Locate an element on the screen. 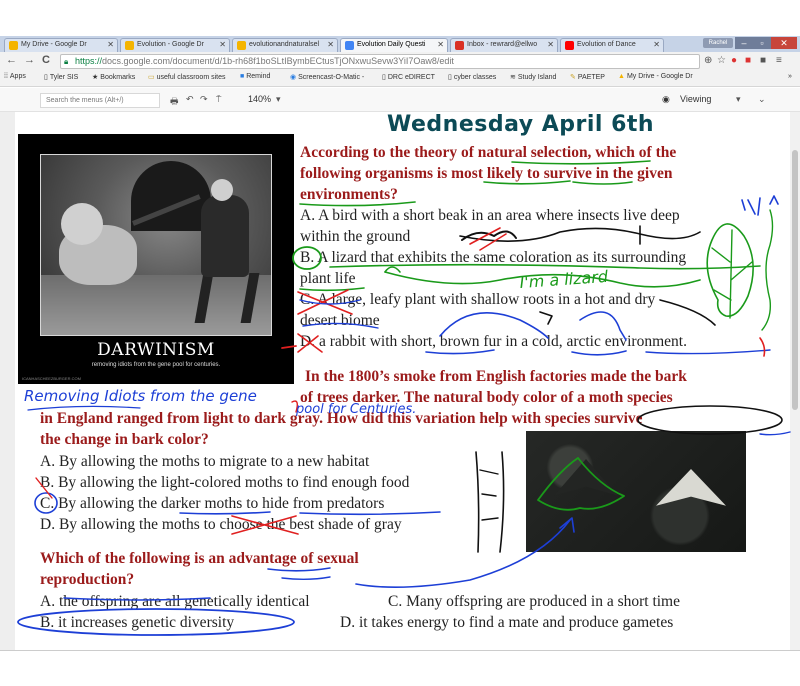  bookmark-apps: ⁞⁞ Apps is located at coordinates (15, 76).